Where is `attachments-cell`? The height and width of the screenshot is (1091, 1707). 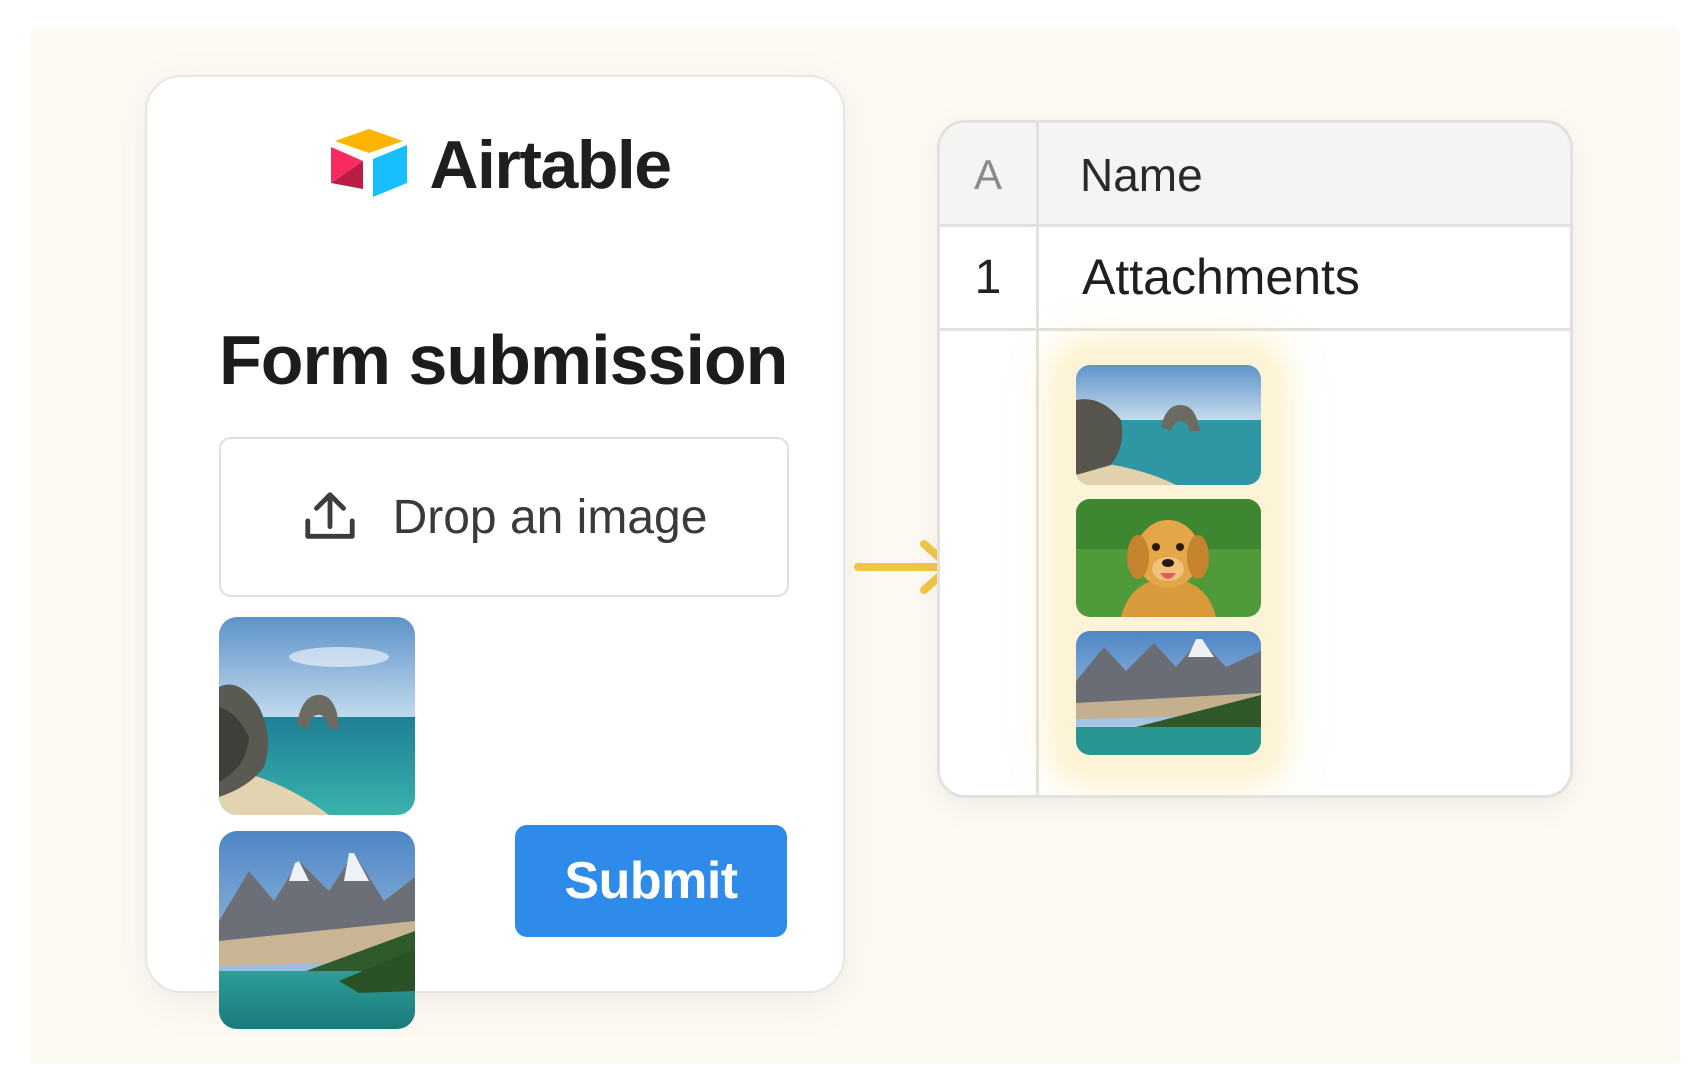
attachments-cell is located at coordinates (1168, 562).